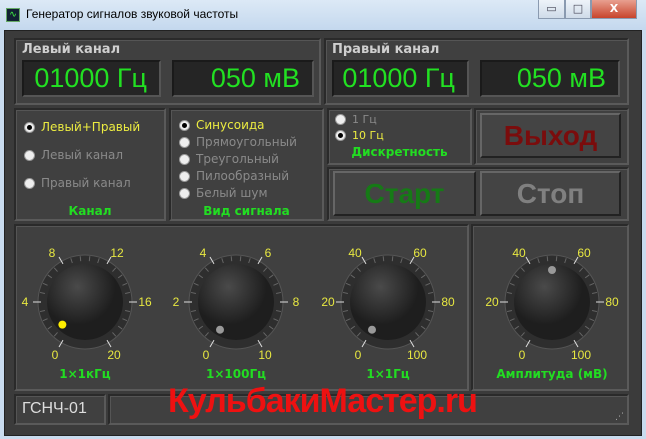 Image resolution: width=646 pixels, height=439 pixels. What do you see at coordinates (117, 253) in the screenshot?
I see `knob-scale-label: 12` at bounding box center [117, 253].